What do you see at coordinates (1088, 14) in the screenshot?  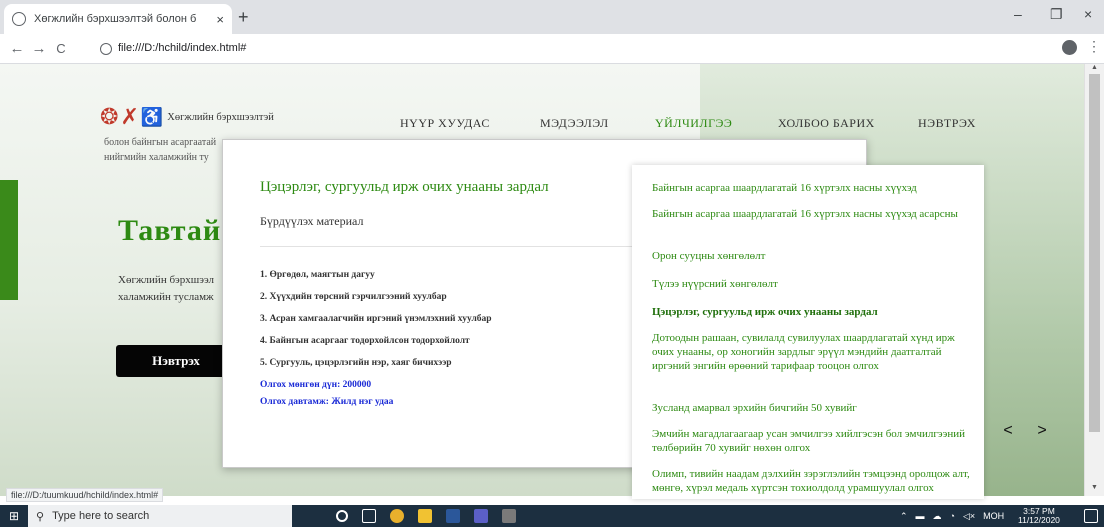 I see `close-window-button: ×` at bounding box center [1088, 14].